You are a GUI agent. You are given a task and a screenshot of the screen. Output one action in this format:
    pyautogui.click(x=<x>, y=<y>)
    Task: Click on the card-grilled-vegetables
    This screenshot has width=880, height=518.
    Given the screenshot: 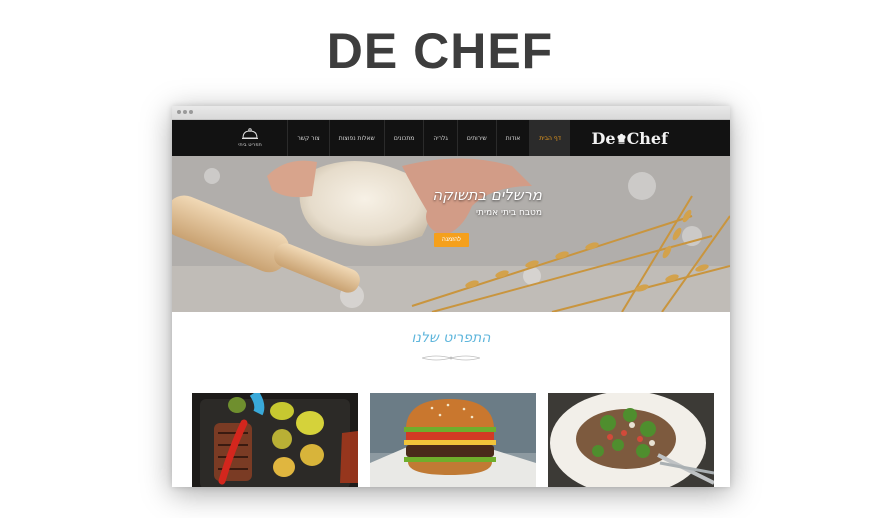 What is the action you would take?
    pyautogui.click(x=275, y=440)
    